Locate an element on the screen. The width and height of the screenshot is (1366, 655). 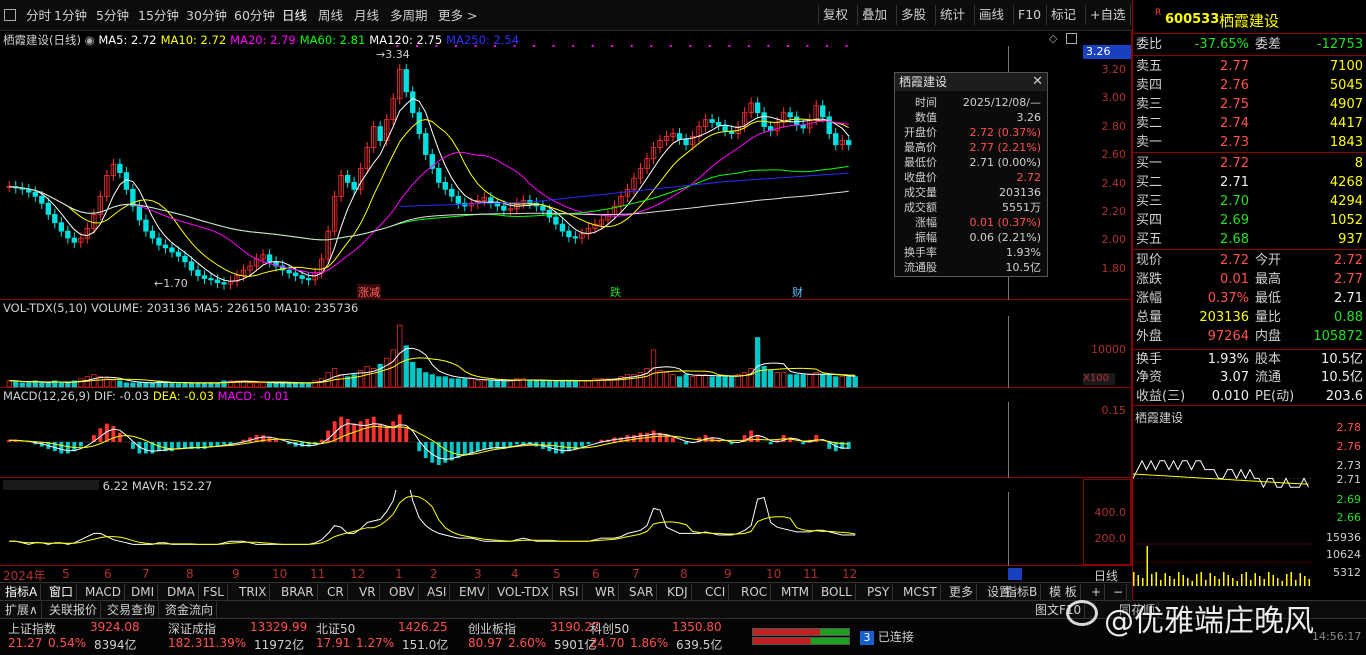
bid-row: 买二 2.71 4268 is located at coordinates (1249, 182).